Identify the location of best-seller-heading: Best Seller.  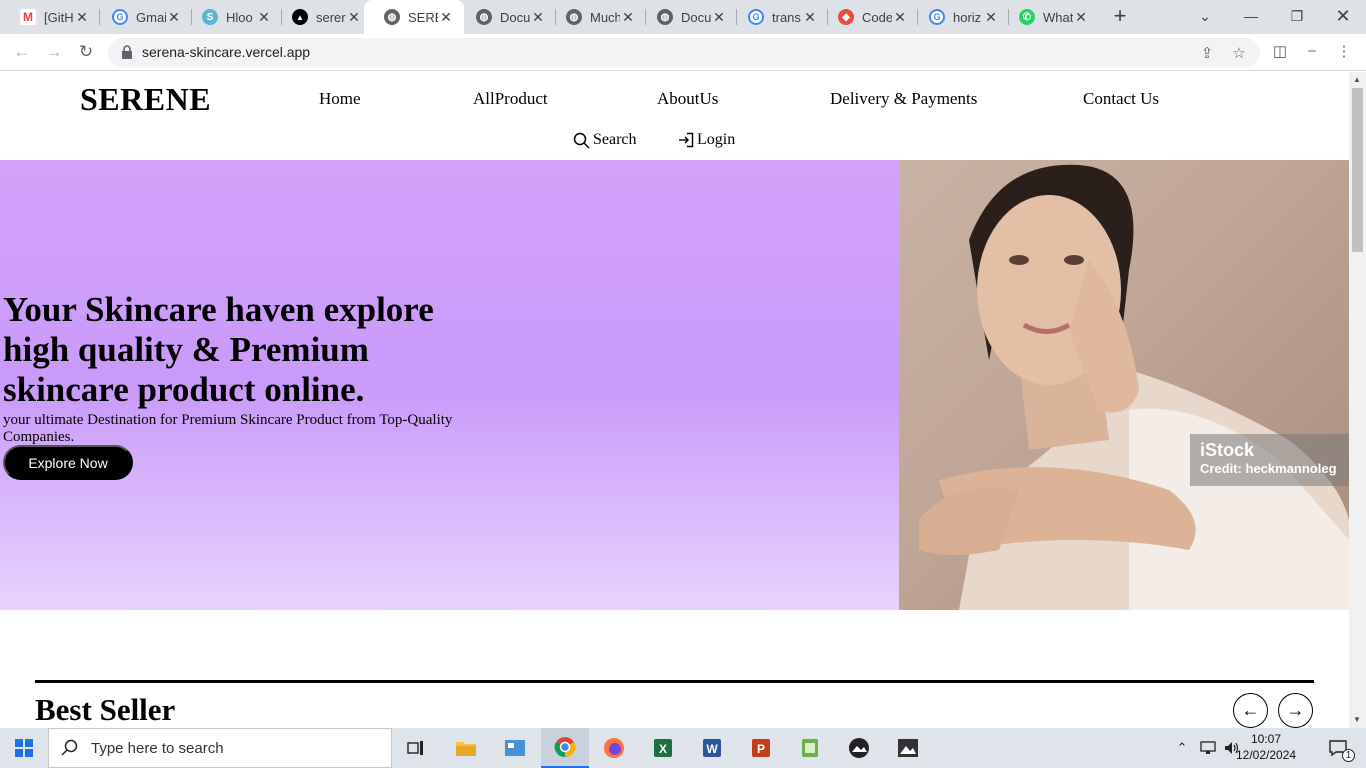
(105, 709).